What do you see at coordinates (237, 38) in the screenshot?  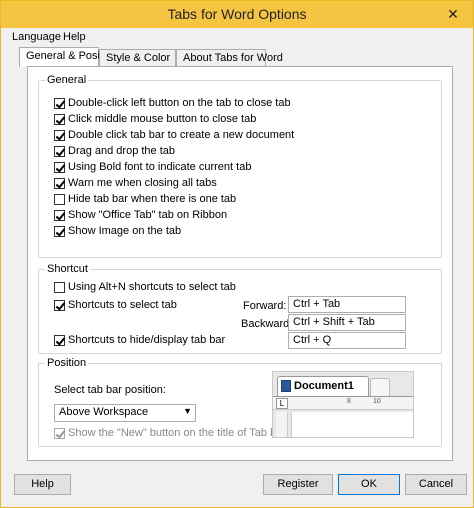 I see `menu-bar: Language Help` at bounding box center [237, 38].